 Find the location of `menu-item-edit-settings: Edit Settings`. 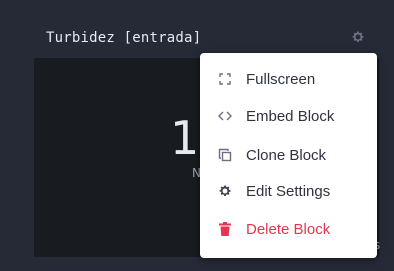

menu-item-edit-settings: Edit Settings is located at coordinates (288, 191).